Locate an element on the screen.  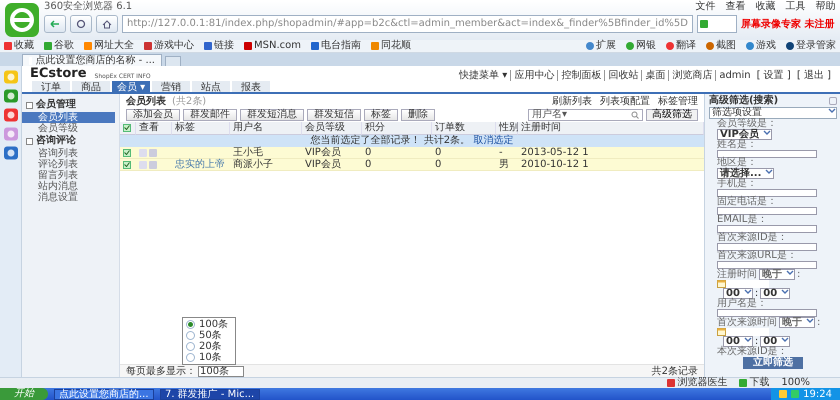
header-link: 浏览商店 is located at coordinates (692, 75).